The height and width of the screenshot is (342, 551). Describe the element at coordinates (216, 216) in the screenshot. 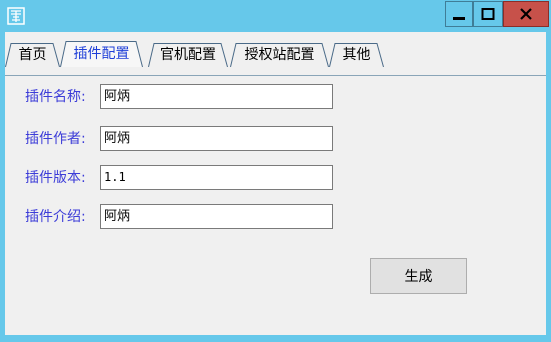

I see `plugin-description-input: 阿炳` at that location.